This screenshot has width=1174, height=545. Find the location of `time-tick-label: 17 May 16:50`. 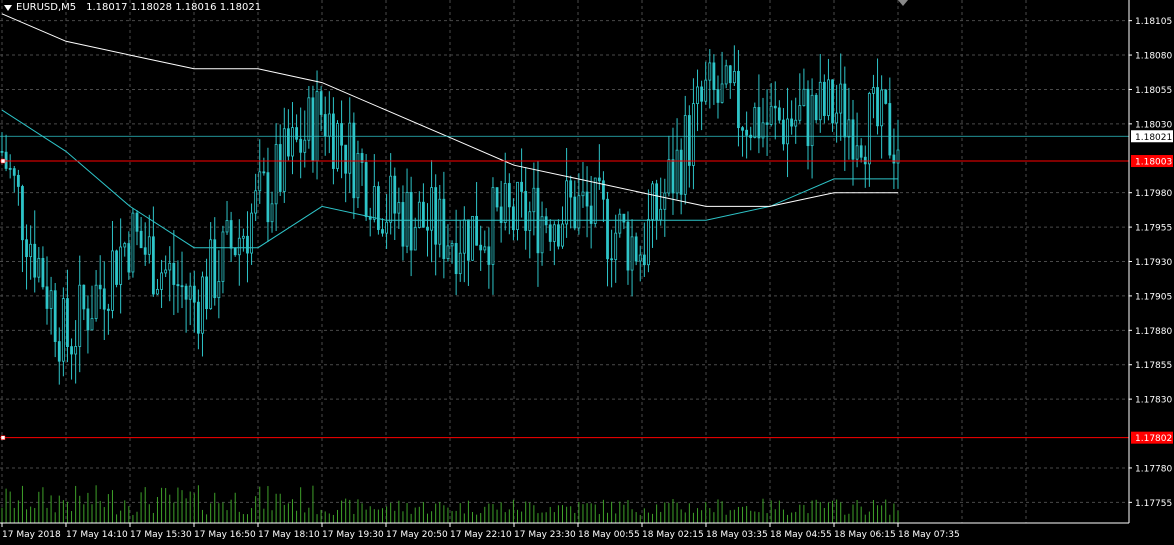

time-tick-label: 17 May 16:50 is located at coordinates (225, 535).